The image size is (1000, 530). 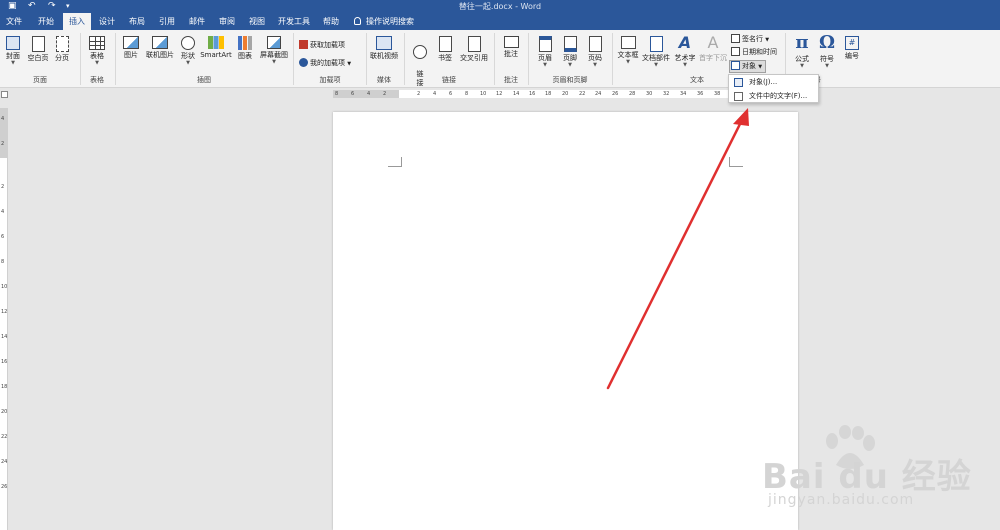 I want to click on wordart-button: A 艺术字 ▼, so click(x=685, y=51).